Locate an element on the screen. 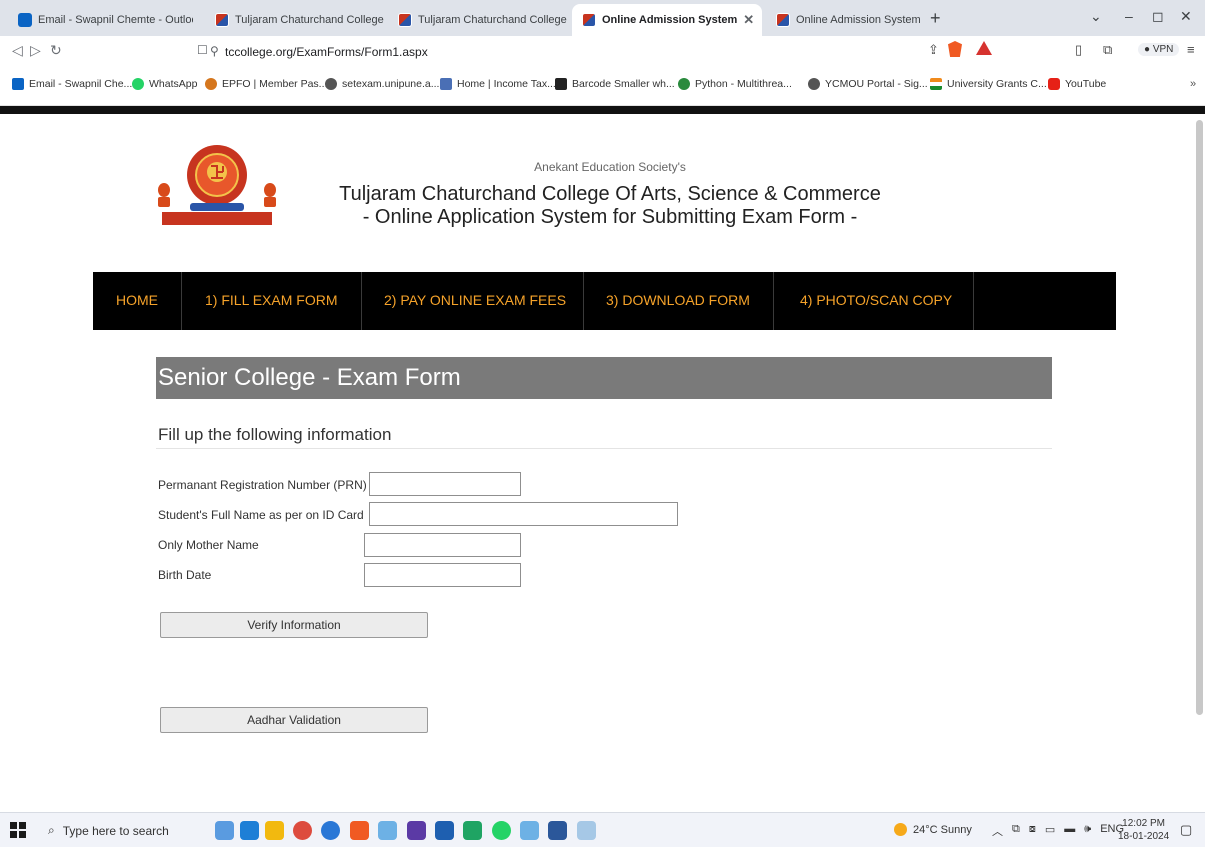  tab-label: Email - Swapnil Chemte - Outlook is located at coordinates (115, 20).